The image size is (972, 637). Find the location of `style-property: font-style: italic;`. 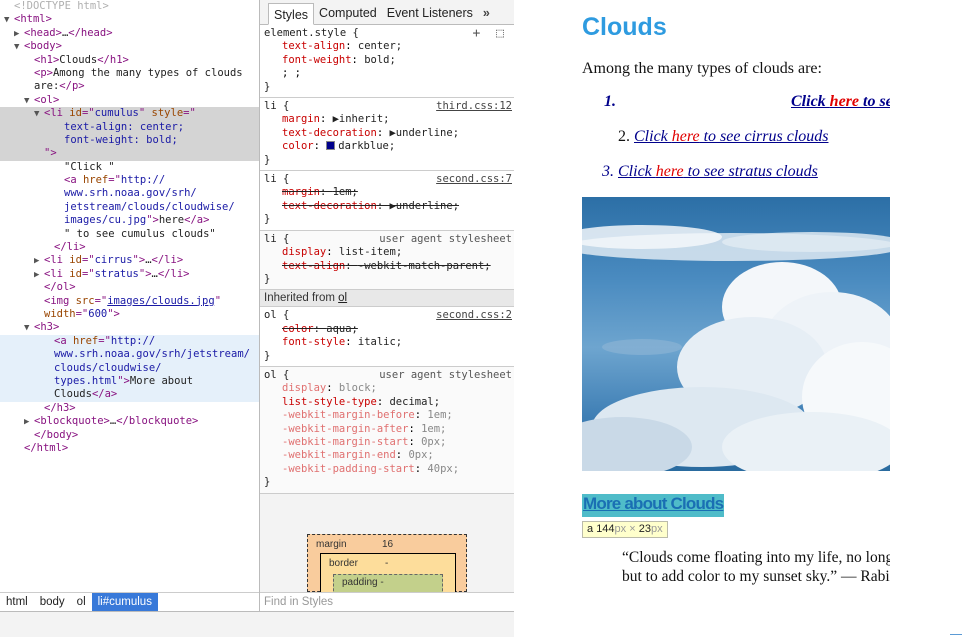

style-property: font-style: italic; is located at coordinates (387, 342).